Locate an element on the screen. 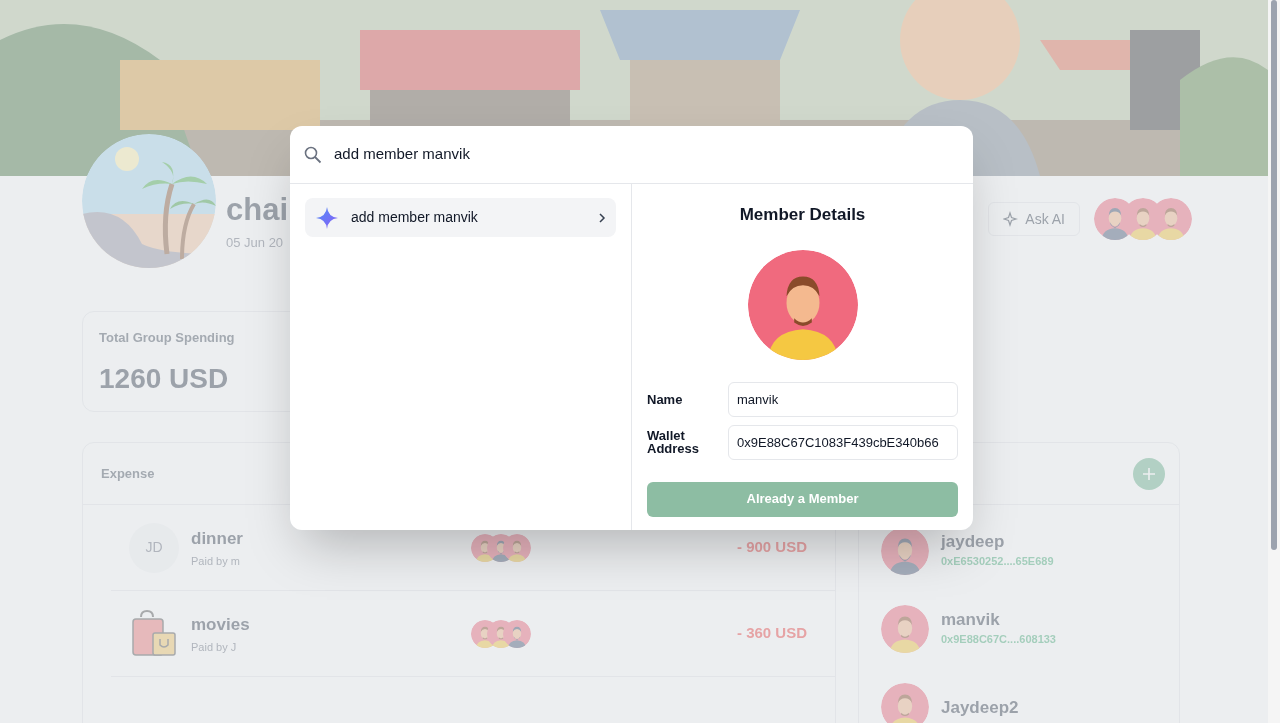  chevron-right-icon is located at coordinates (602, 217).